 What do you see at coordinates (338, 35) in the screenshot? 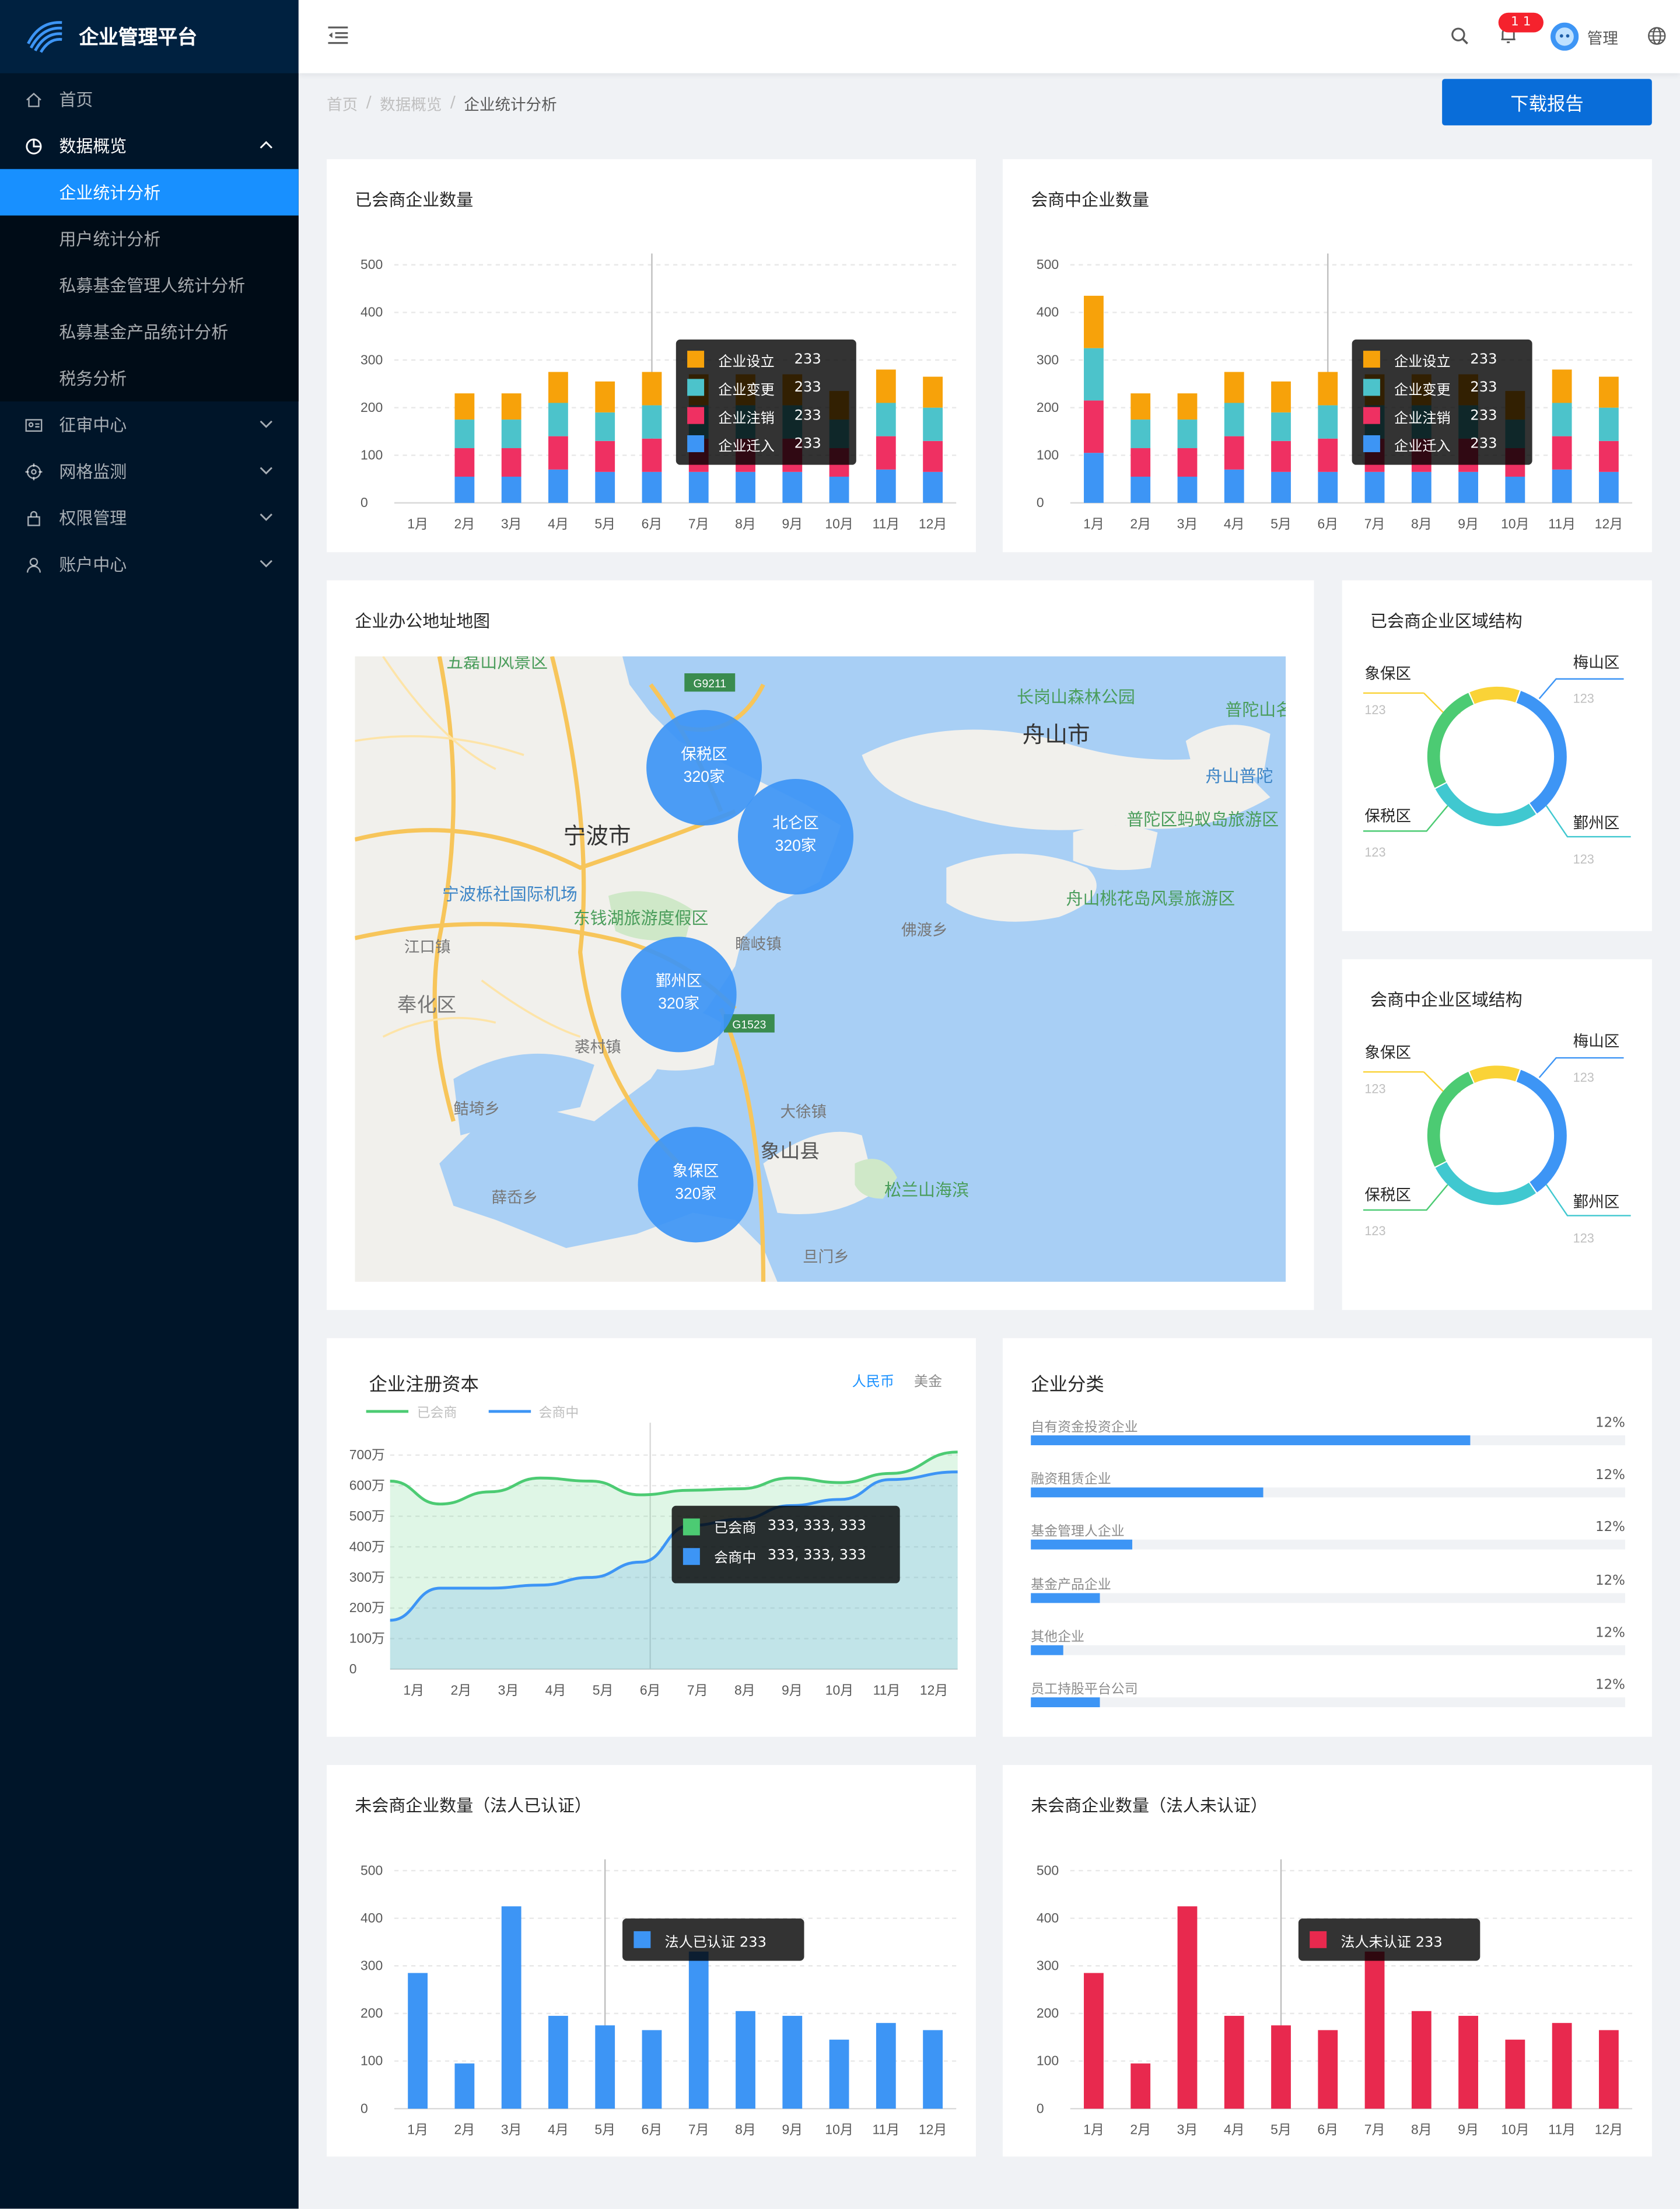
I see `menu-fold-icon` at bounding box center [338, 35].